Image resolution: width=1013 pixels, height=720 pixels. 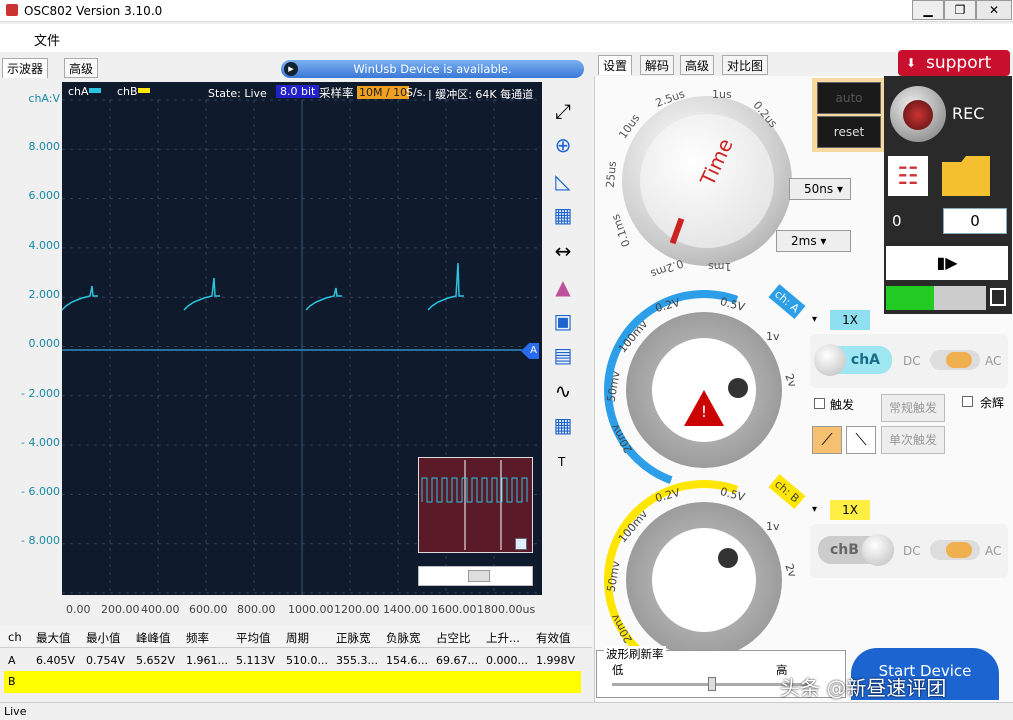 What do you see at coordinates (998, 297) in the screenshot?
I see `stop-icon` at bounding box center [998, 297].